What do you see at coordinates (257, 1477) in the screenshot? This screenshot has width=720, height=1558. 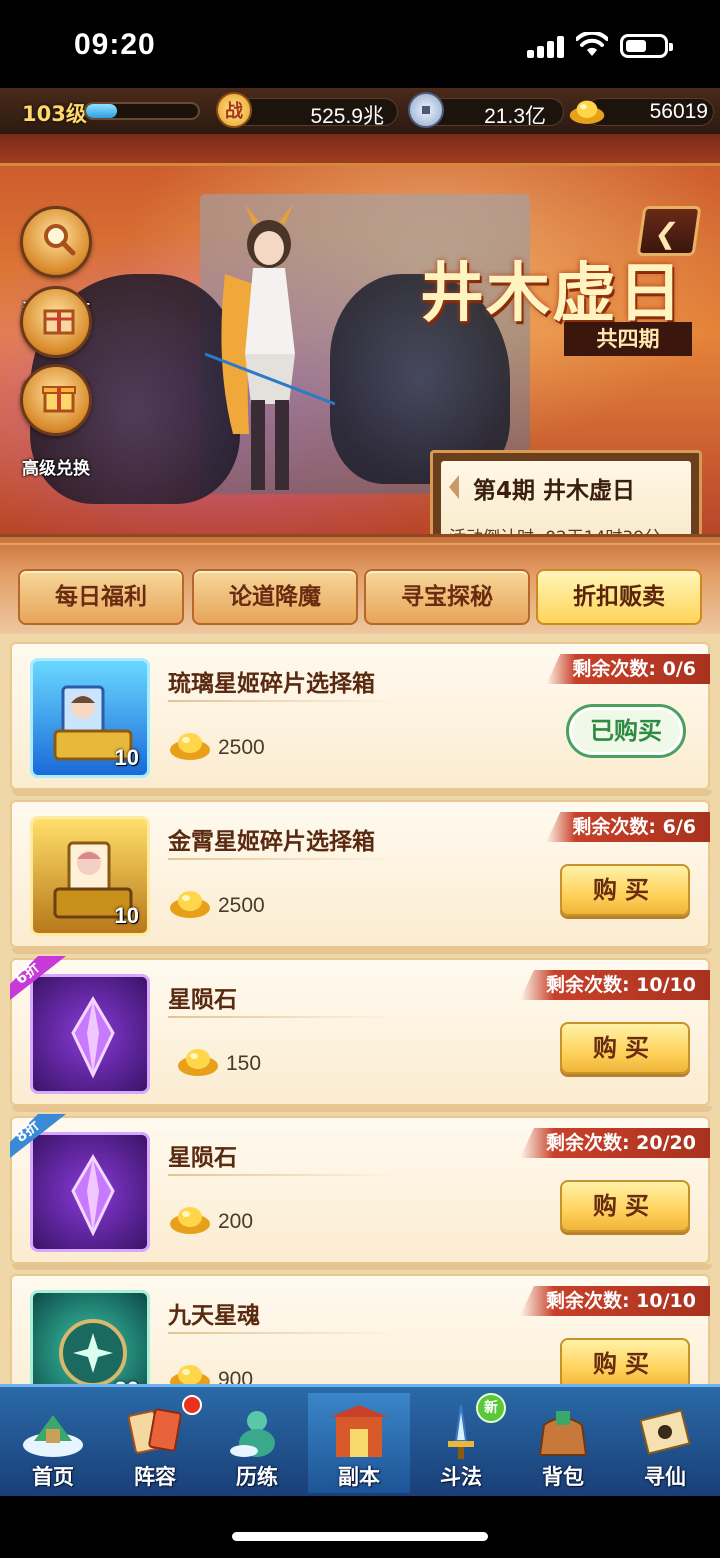 I see `nav-label: 历练` at bounding box center [257, 1477].